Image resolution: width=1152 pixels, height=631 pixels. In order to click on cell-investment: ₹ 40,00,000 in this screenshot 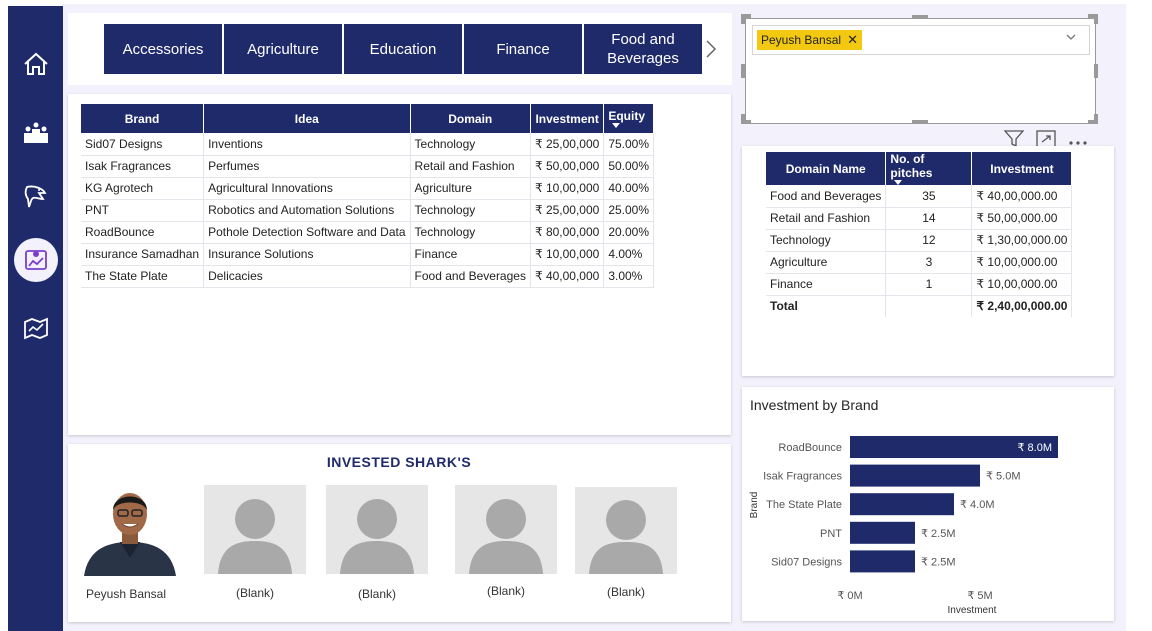, I will do `click(567, 276)`.